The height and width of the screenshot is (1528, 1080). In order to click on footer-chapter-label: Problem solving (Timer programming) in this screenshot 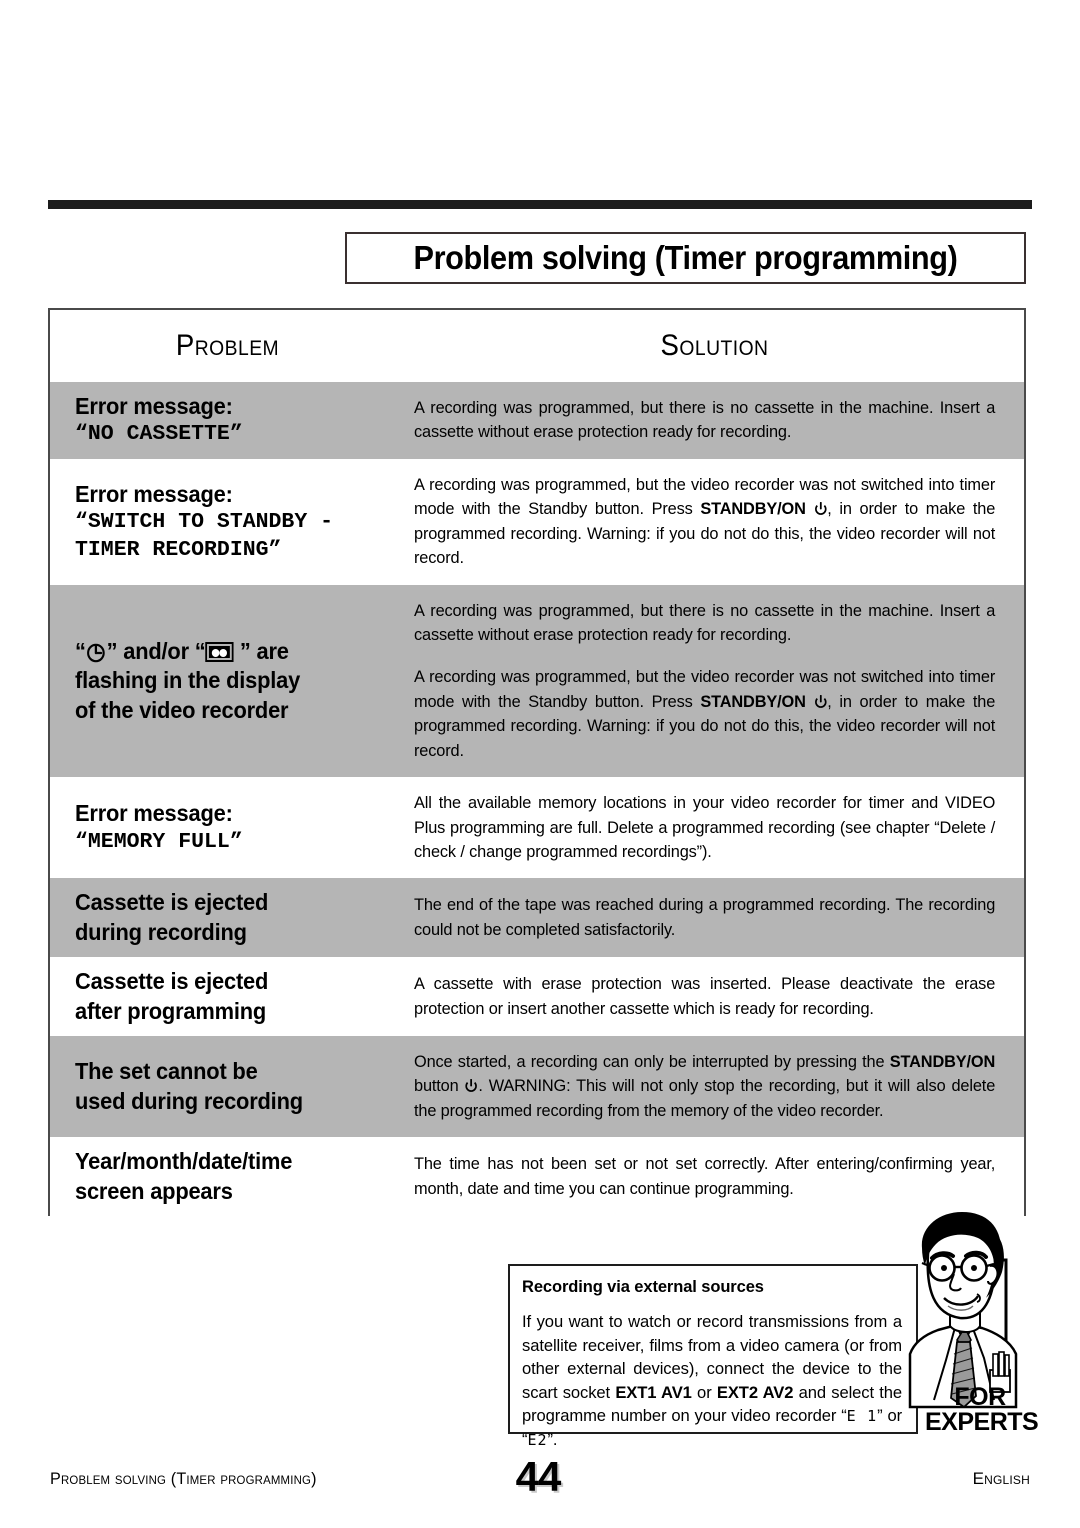, I will do `click(183, 1478)`.